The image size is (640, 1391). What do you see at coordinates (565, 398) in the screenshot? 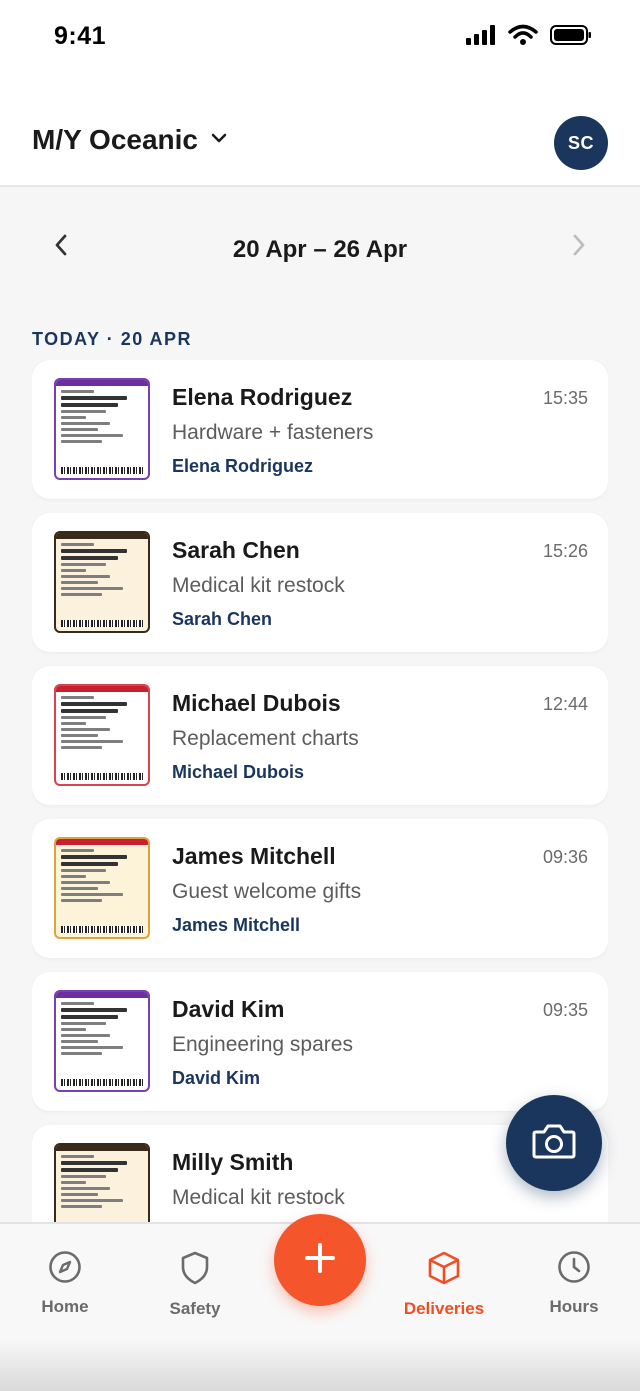
I see `delivery-time: 15:35` at bounding box center [565, 398].